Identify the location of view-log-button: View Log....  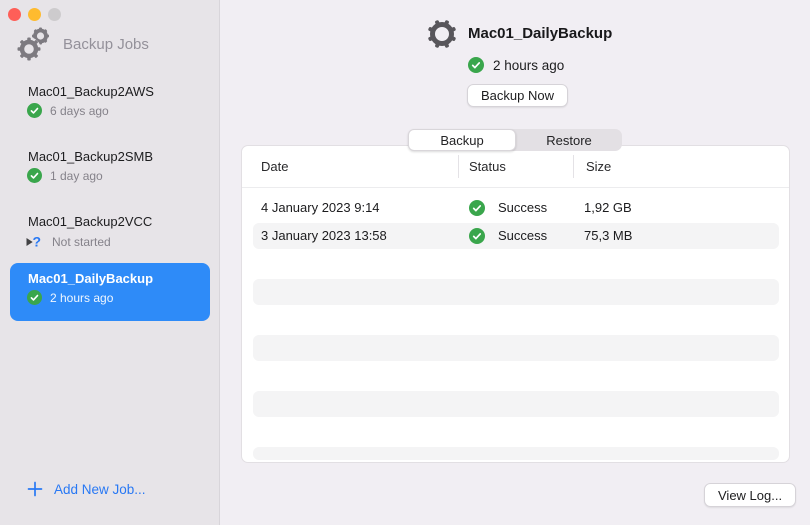
(750, 495).